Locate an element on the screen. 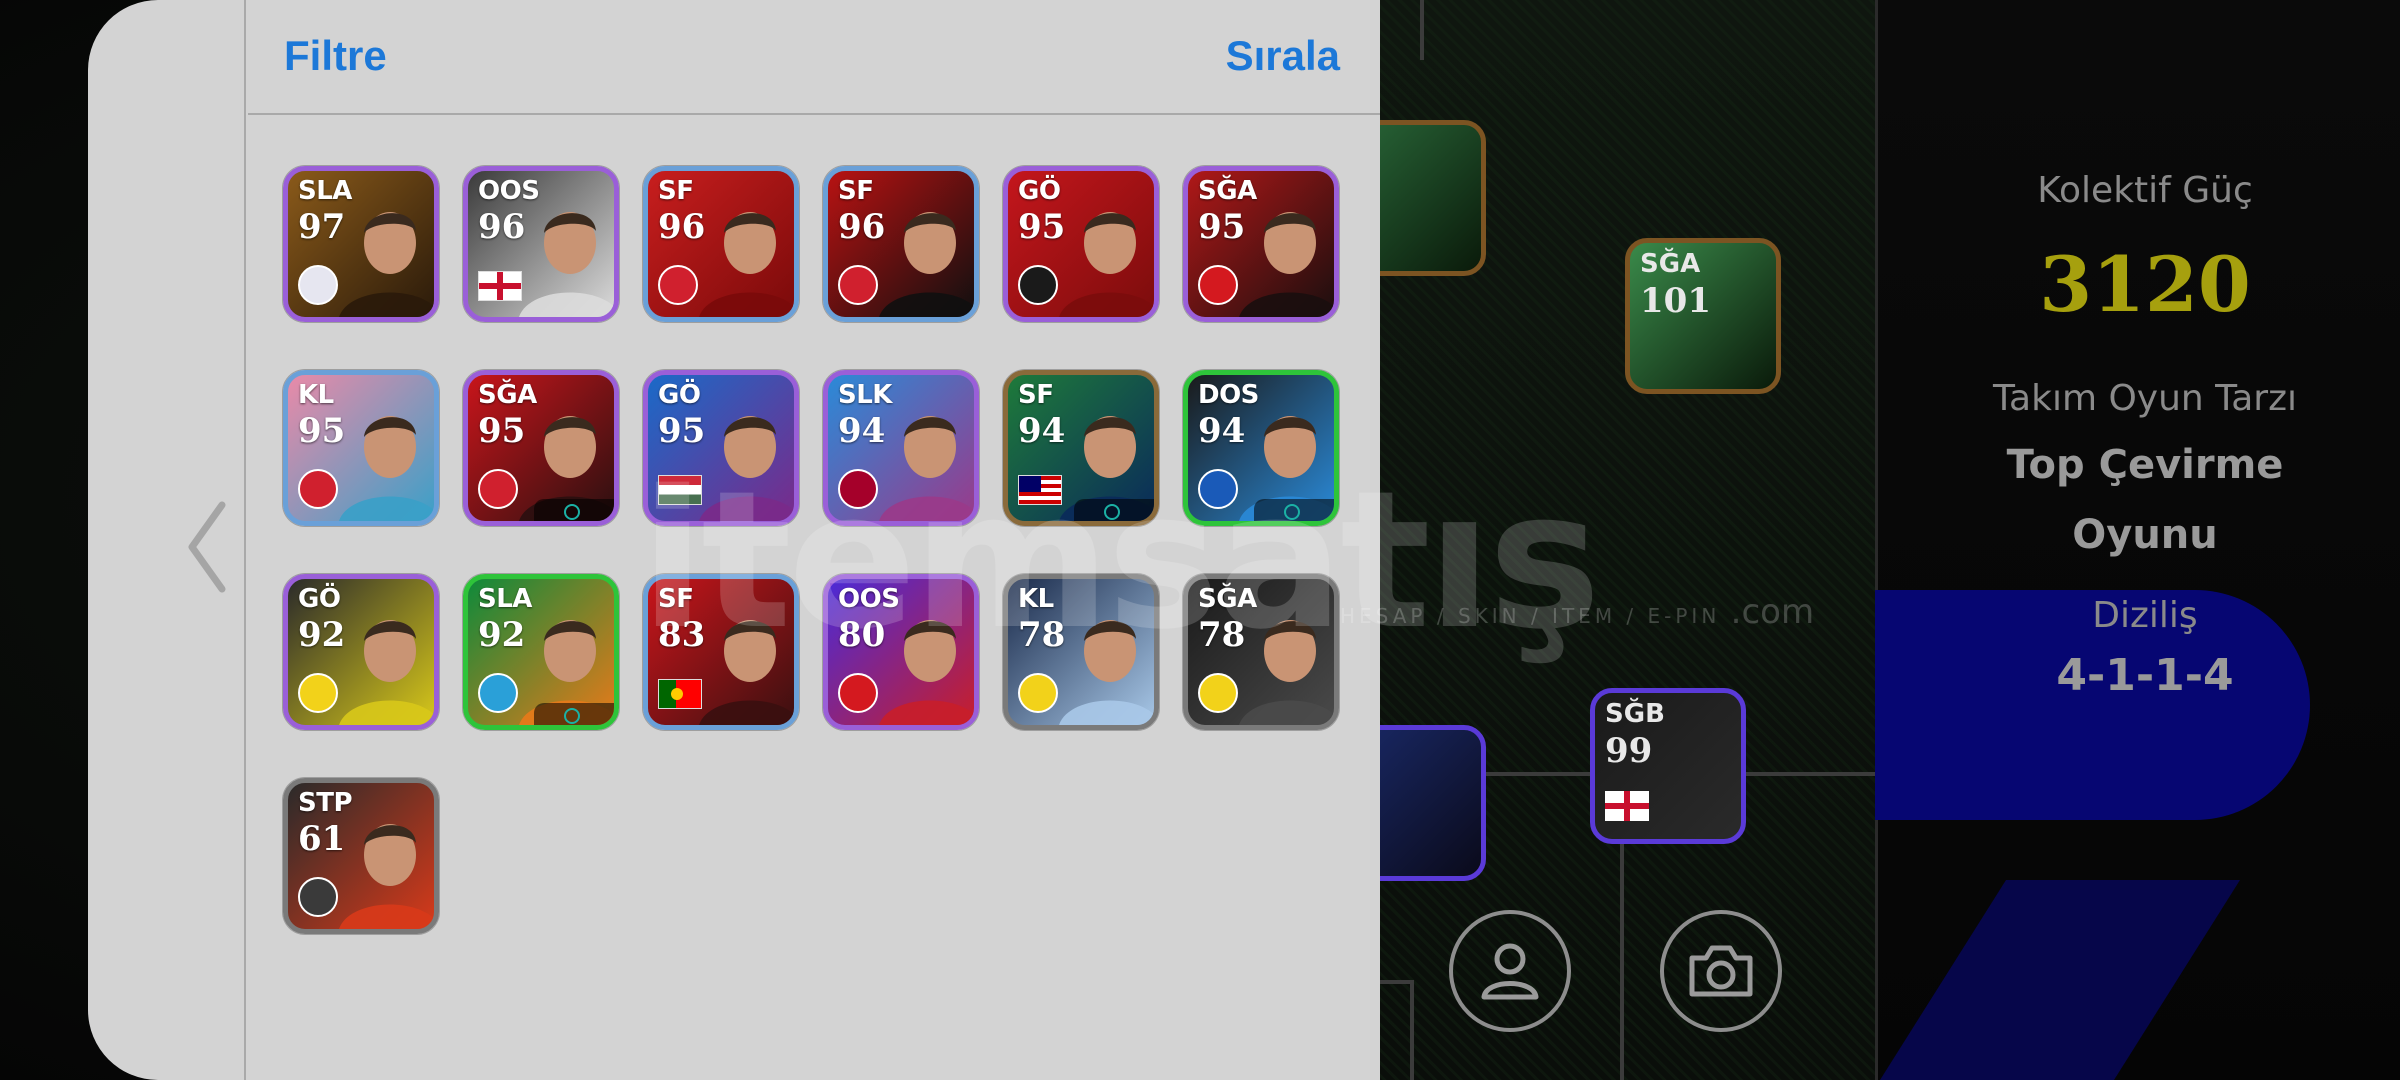  player-card: KL 95 is located at coordinates (361, 448).